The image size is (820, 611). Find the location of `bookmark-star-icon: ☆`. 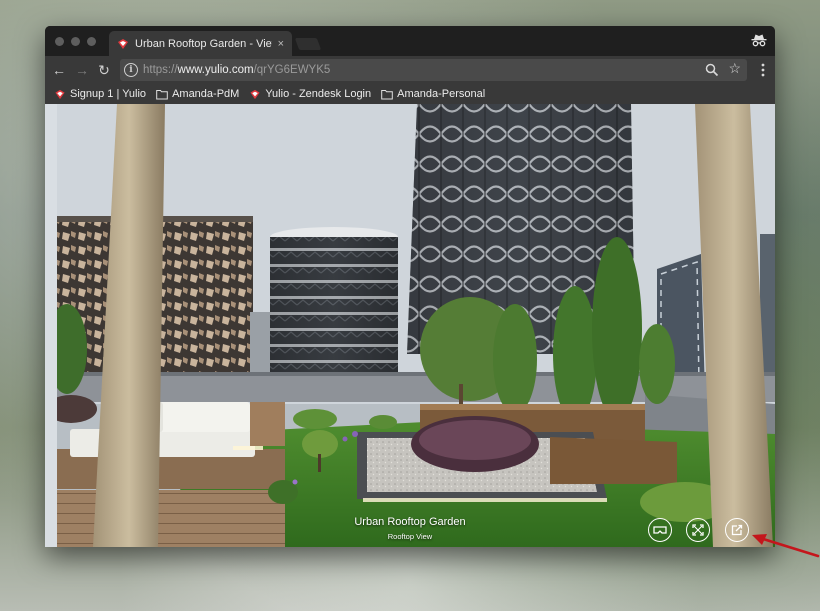

bookmark-star-icon: ☆ is located at coordinates (734, 68).